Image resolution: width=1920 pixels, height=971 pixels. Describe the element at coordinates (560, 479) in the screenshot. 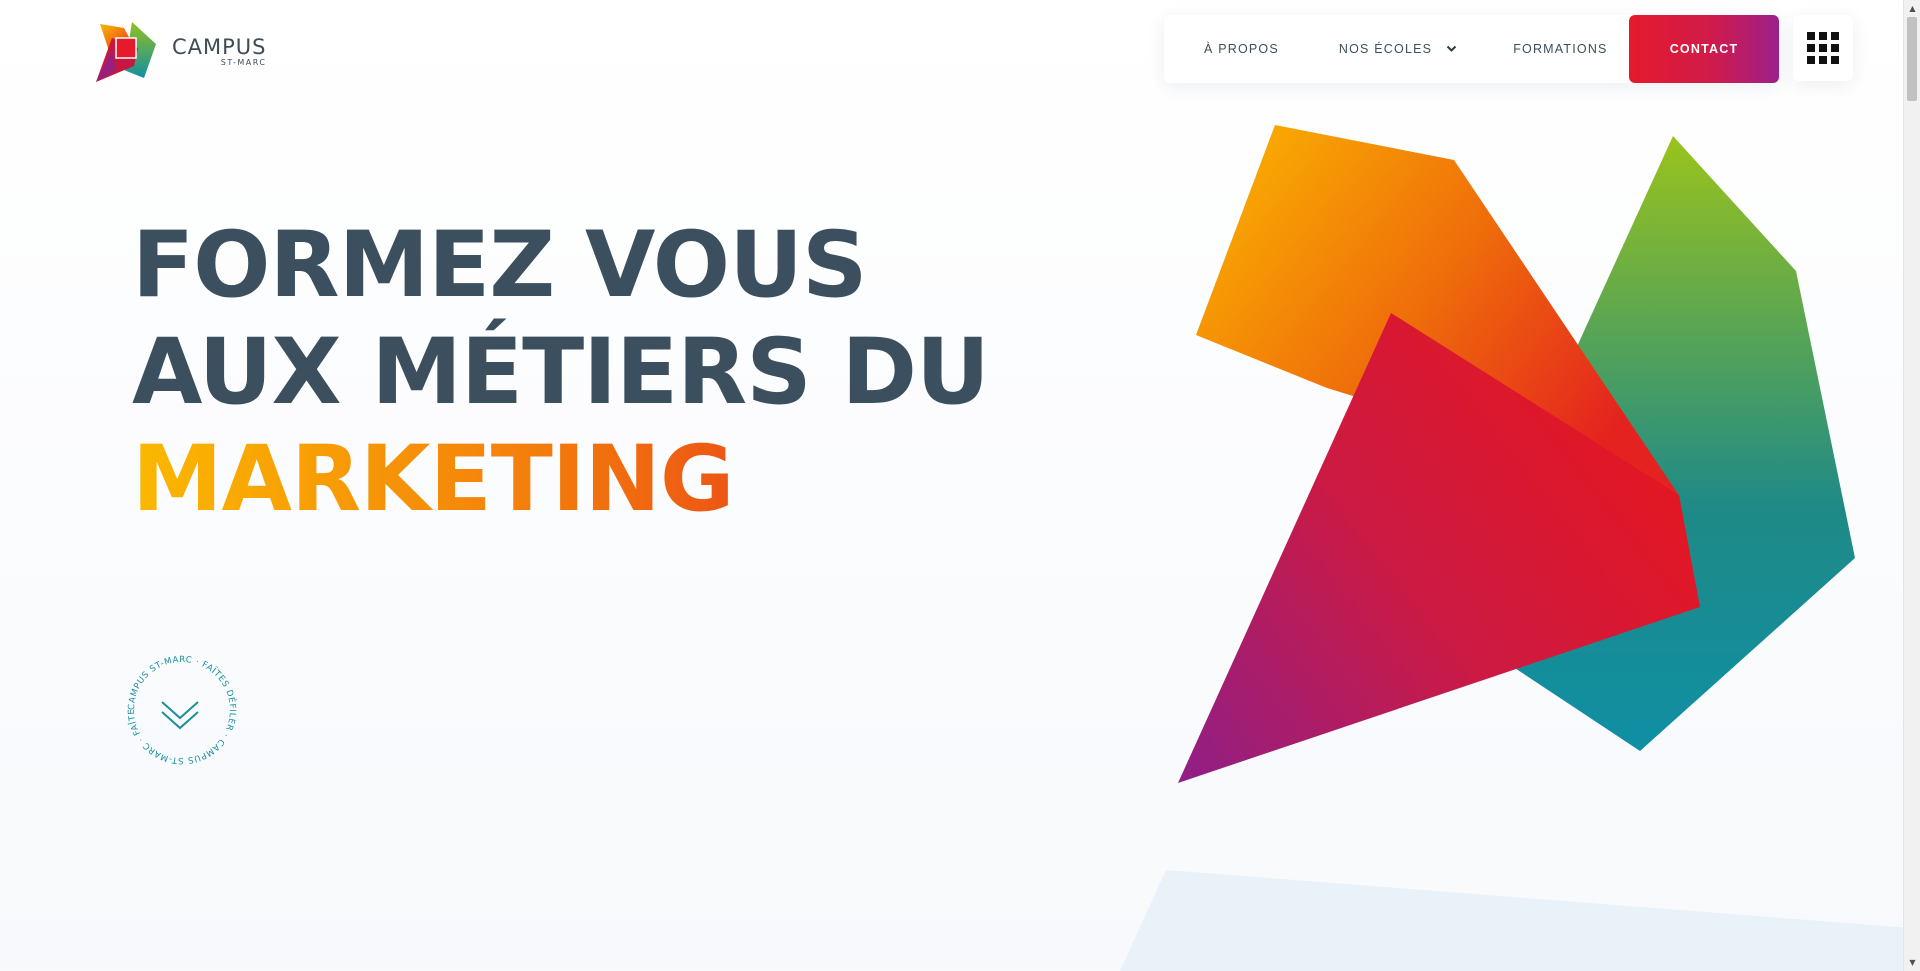

I see `hero-line-accent: MARKETING` at that location.